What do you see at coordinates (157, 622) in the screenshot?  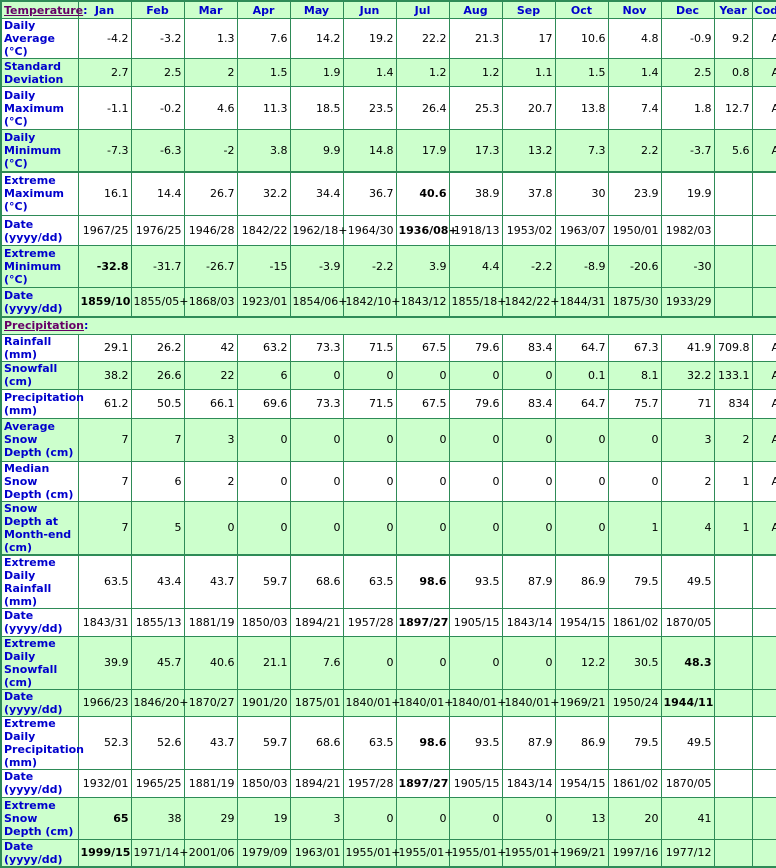 I see `value-cell: 1855/13` at bounding box center [157, 622].